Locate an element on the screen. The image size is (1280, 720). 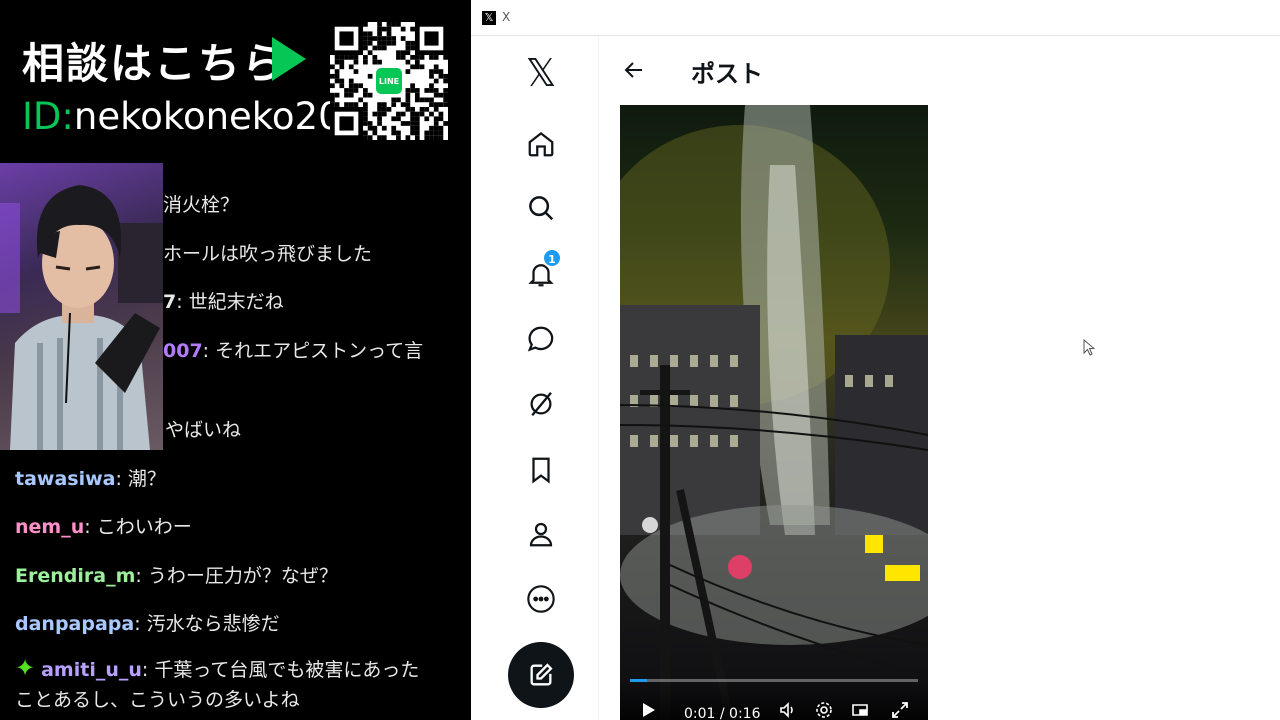
streamer-image is located at coordinates (81, 317).